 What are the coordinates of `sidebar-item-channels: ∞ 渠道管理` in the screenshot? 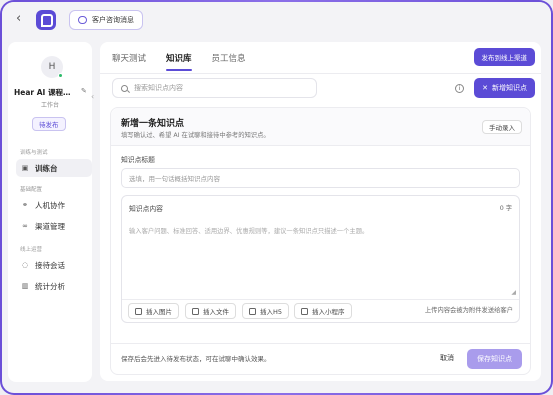 It's located at (54, 226).